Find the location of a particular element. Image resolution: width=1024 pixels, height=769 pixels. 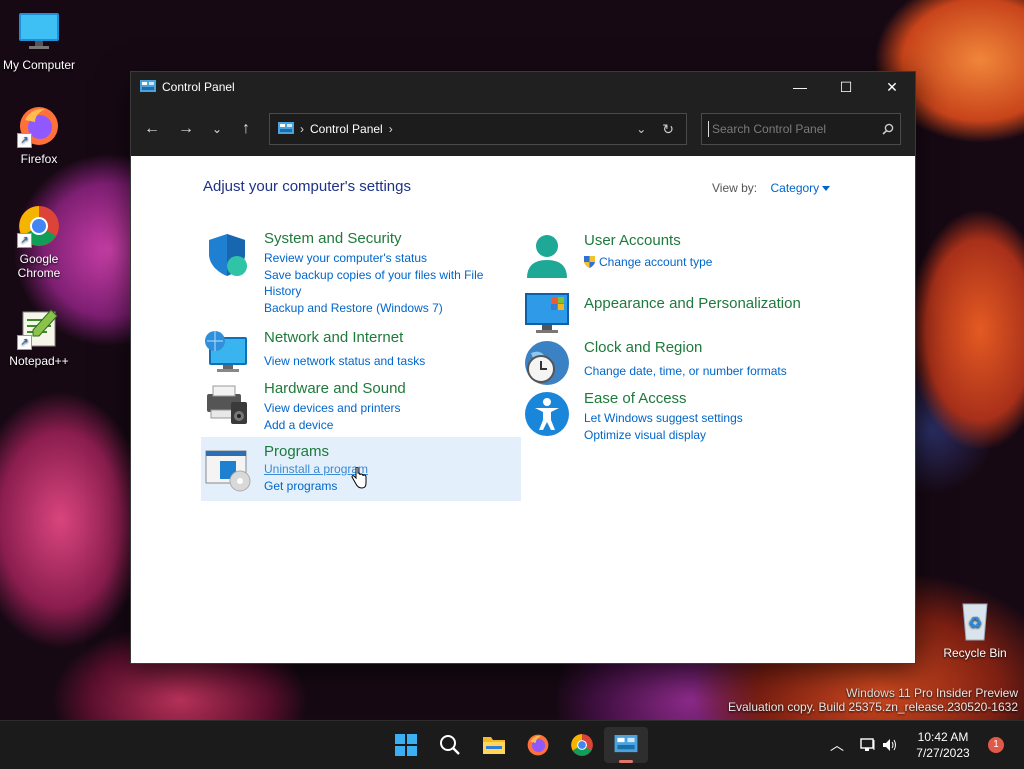

accessibility-icon is located at coordinates (547, 414).